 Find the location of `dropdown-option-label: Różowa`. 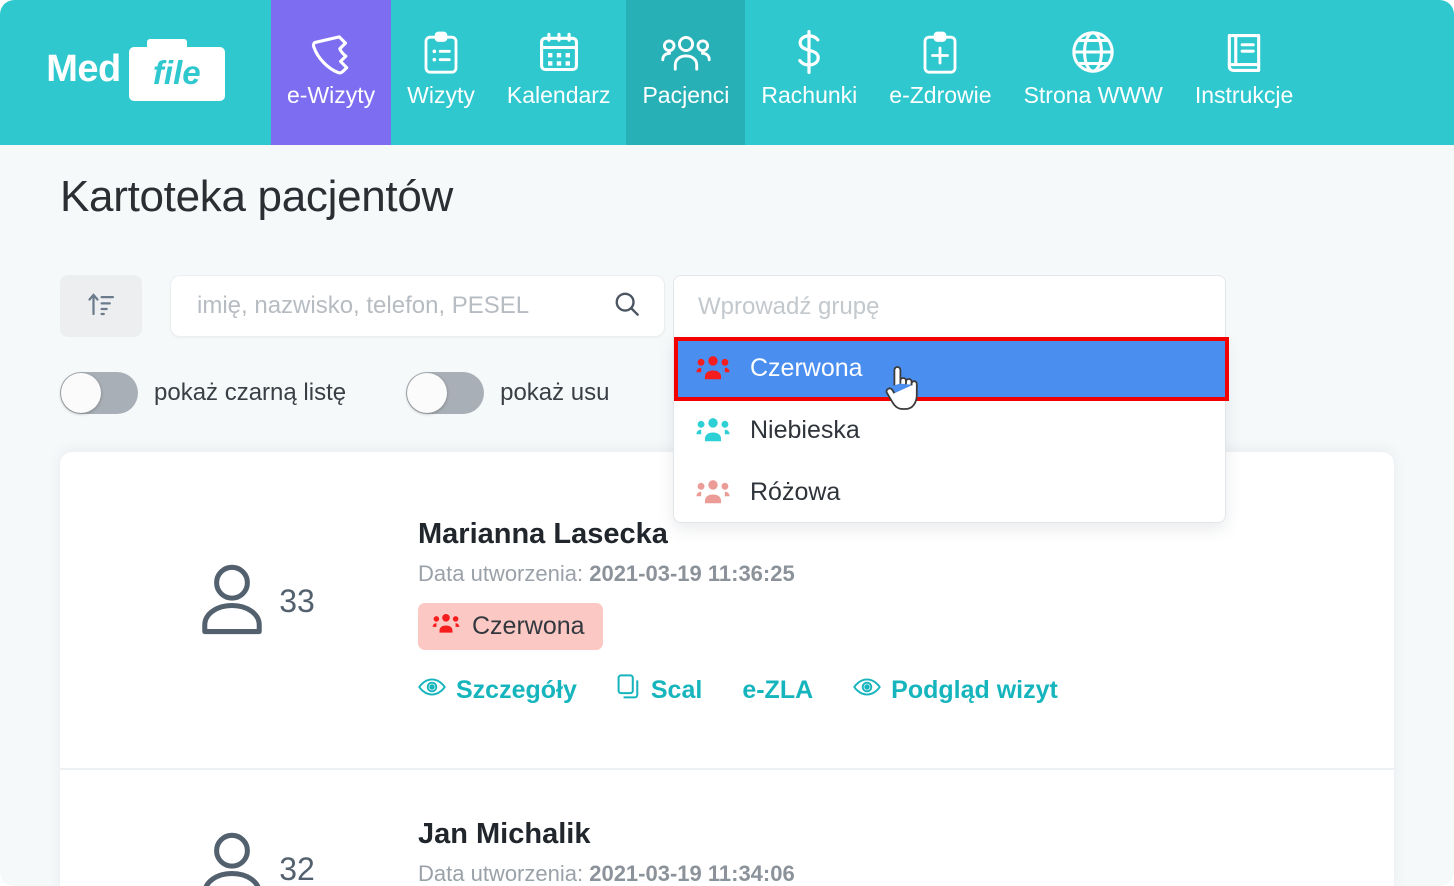

dropdown-option-label: Różowa is located at coordinates (795, 491).